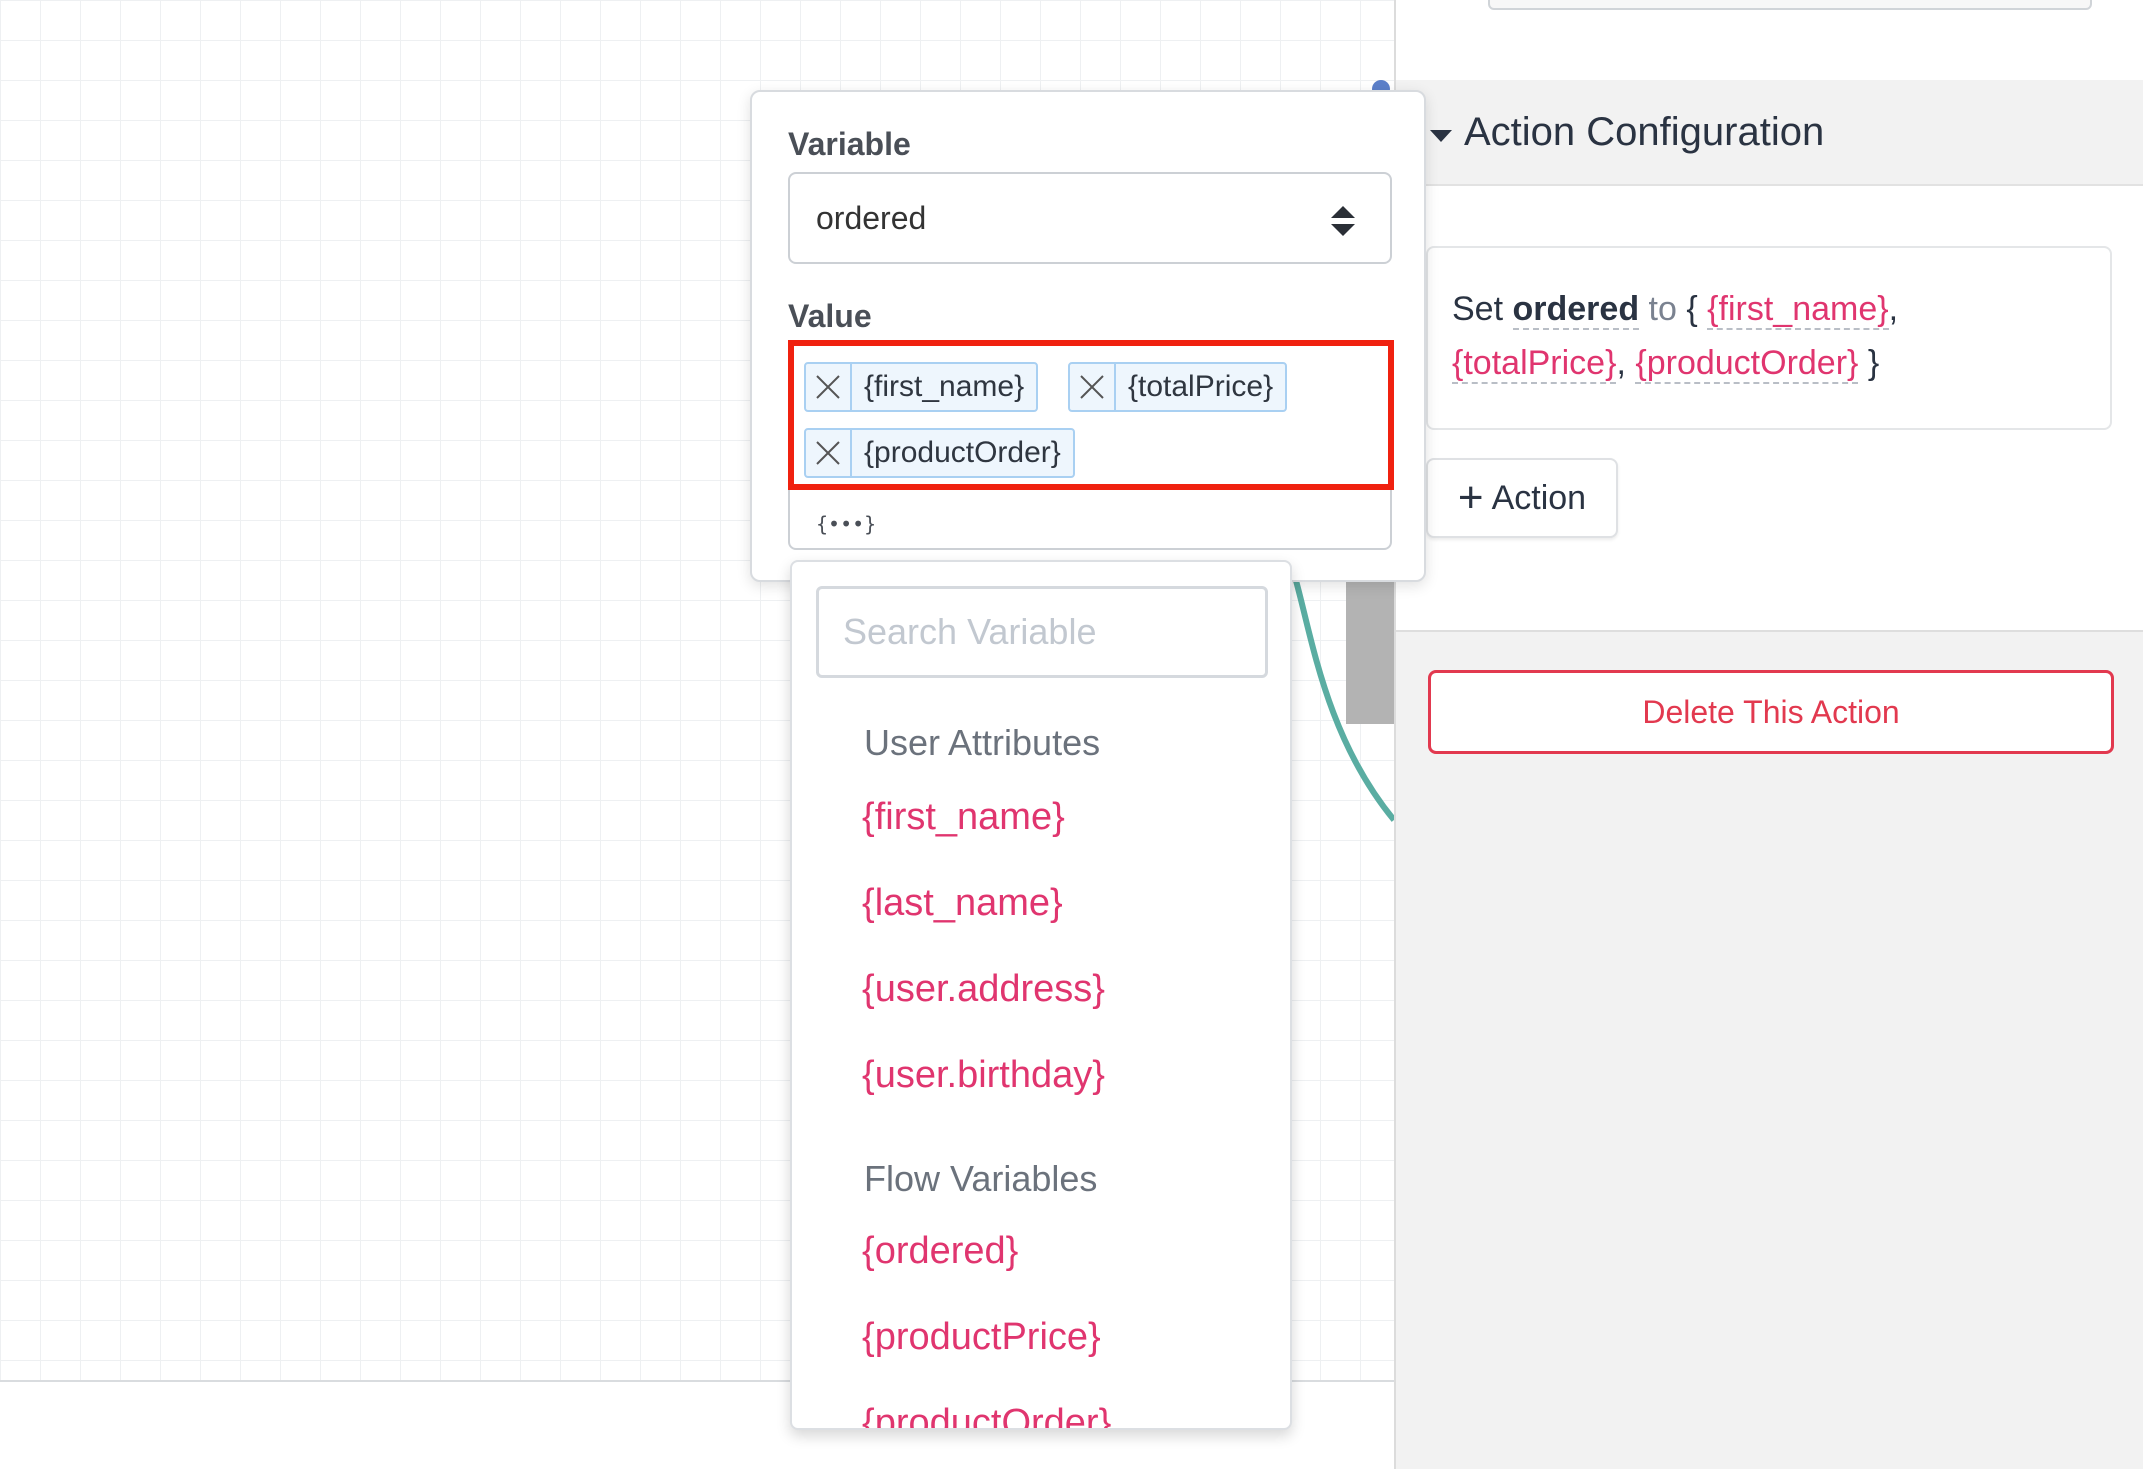  What do you see at coordinates (1576, 310) in the screenshot?
I see `summary-variable: ordered` at bounding box center [1576, 310].